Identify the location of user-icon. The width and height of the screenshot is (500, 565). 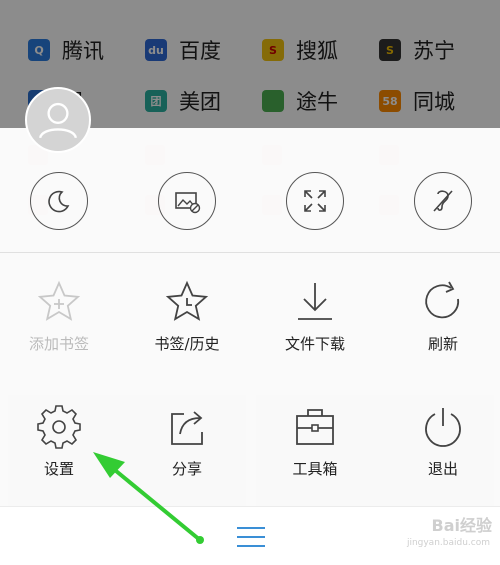
(58, 120).